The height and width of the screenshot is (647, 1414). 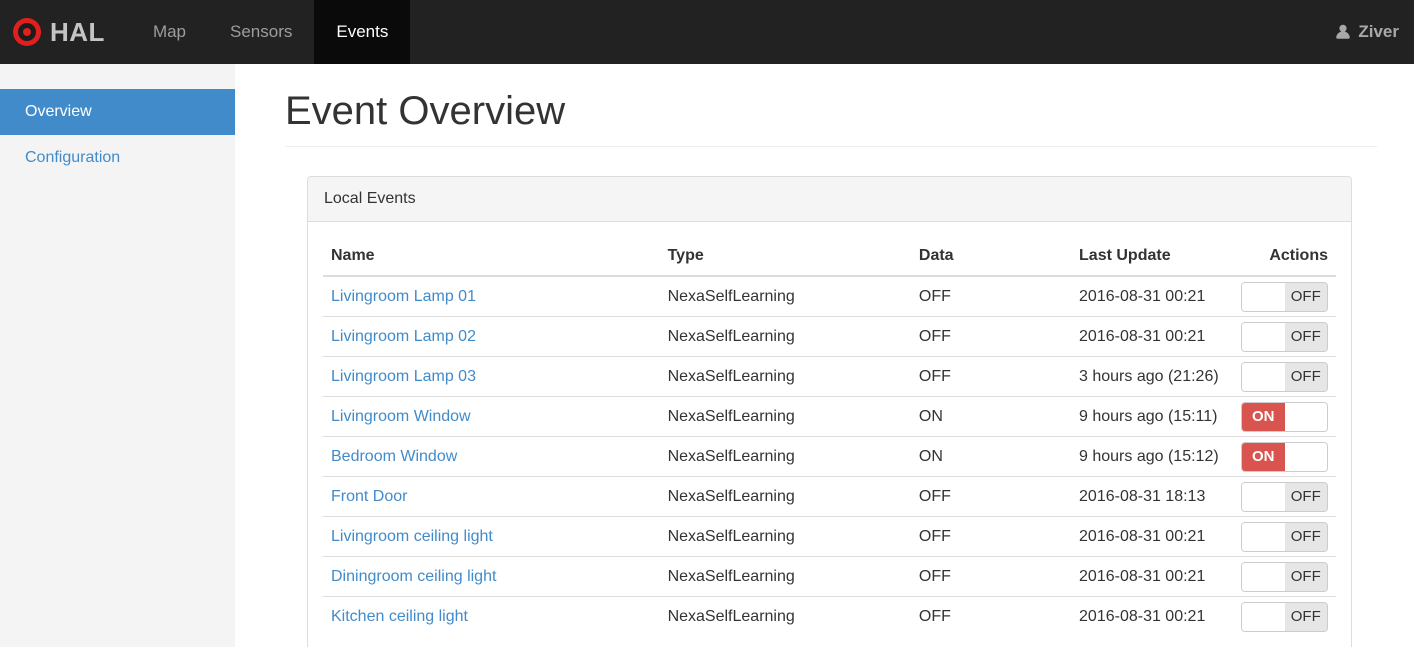 I want to click on sidebar-item-configuration: Configuration, so click(x=117, y=158).